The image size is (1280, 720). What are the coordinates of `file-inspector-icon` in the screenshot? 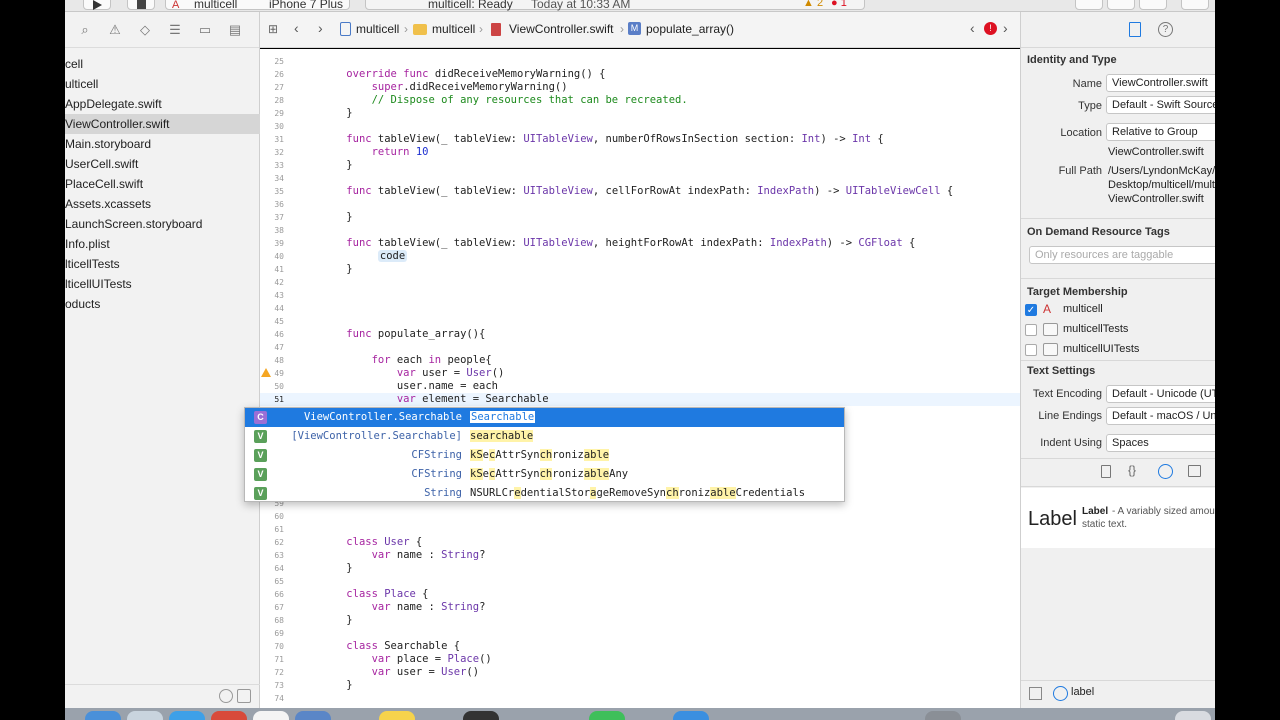 It's located at (1135, 29).